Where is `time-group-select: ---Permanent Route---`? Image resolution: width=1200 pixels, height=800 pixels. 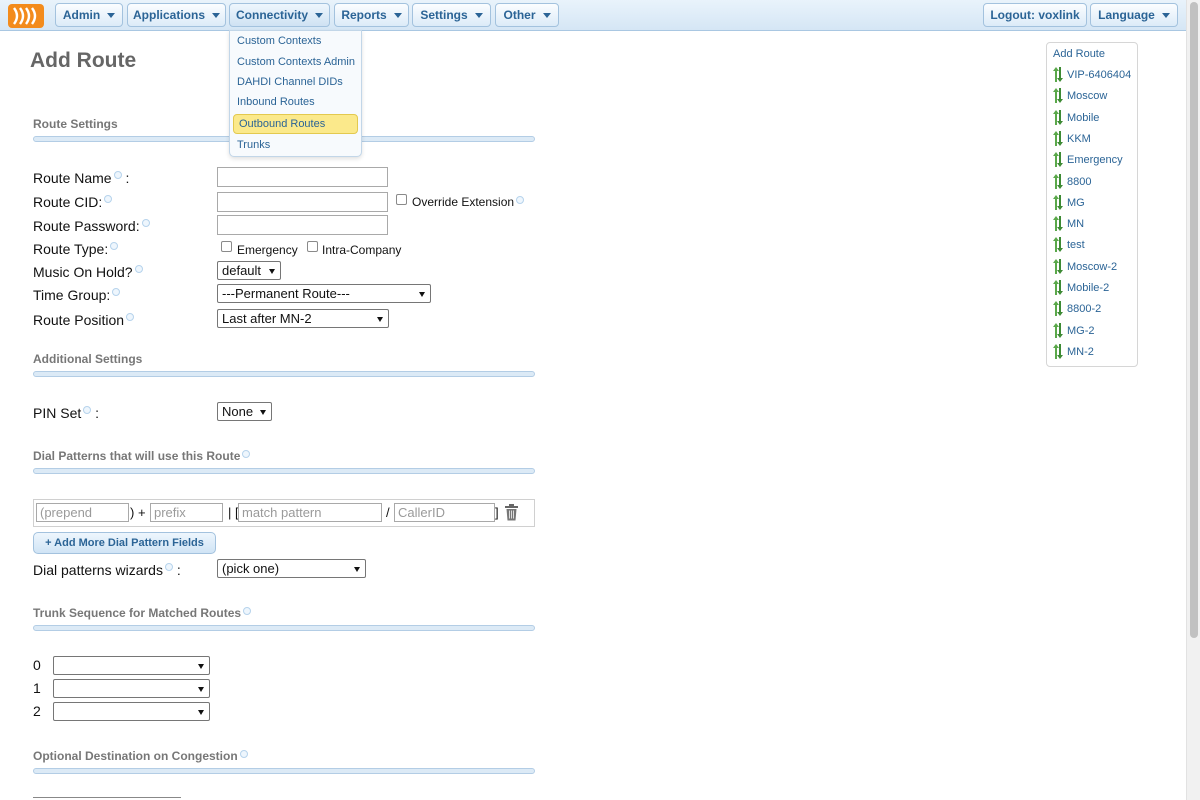
time-group-select: ---Permanent Route--- is located at coordinates (324, 293).